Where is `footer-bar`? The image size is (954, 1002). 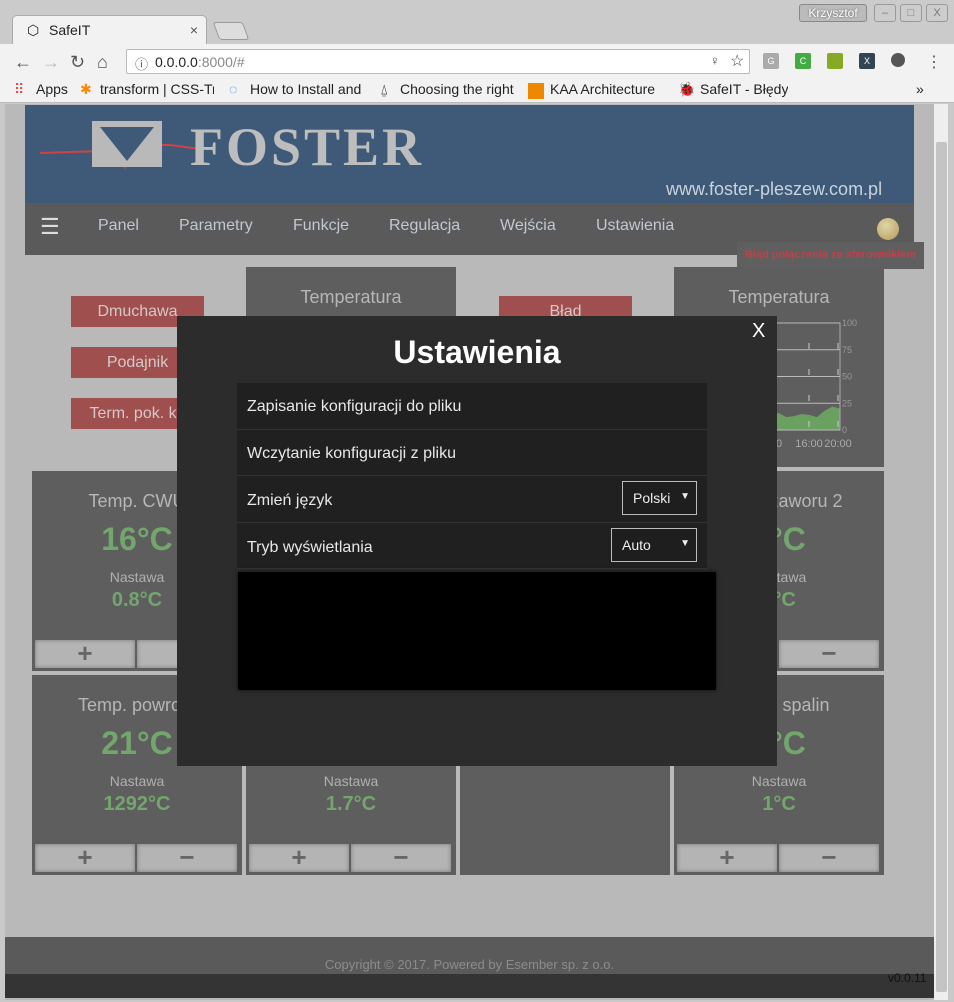
footer-bar is located at coordinates (469, 986).